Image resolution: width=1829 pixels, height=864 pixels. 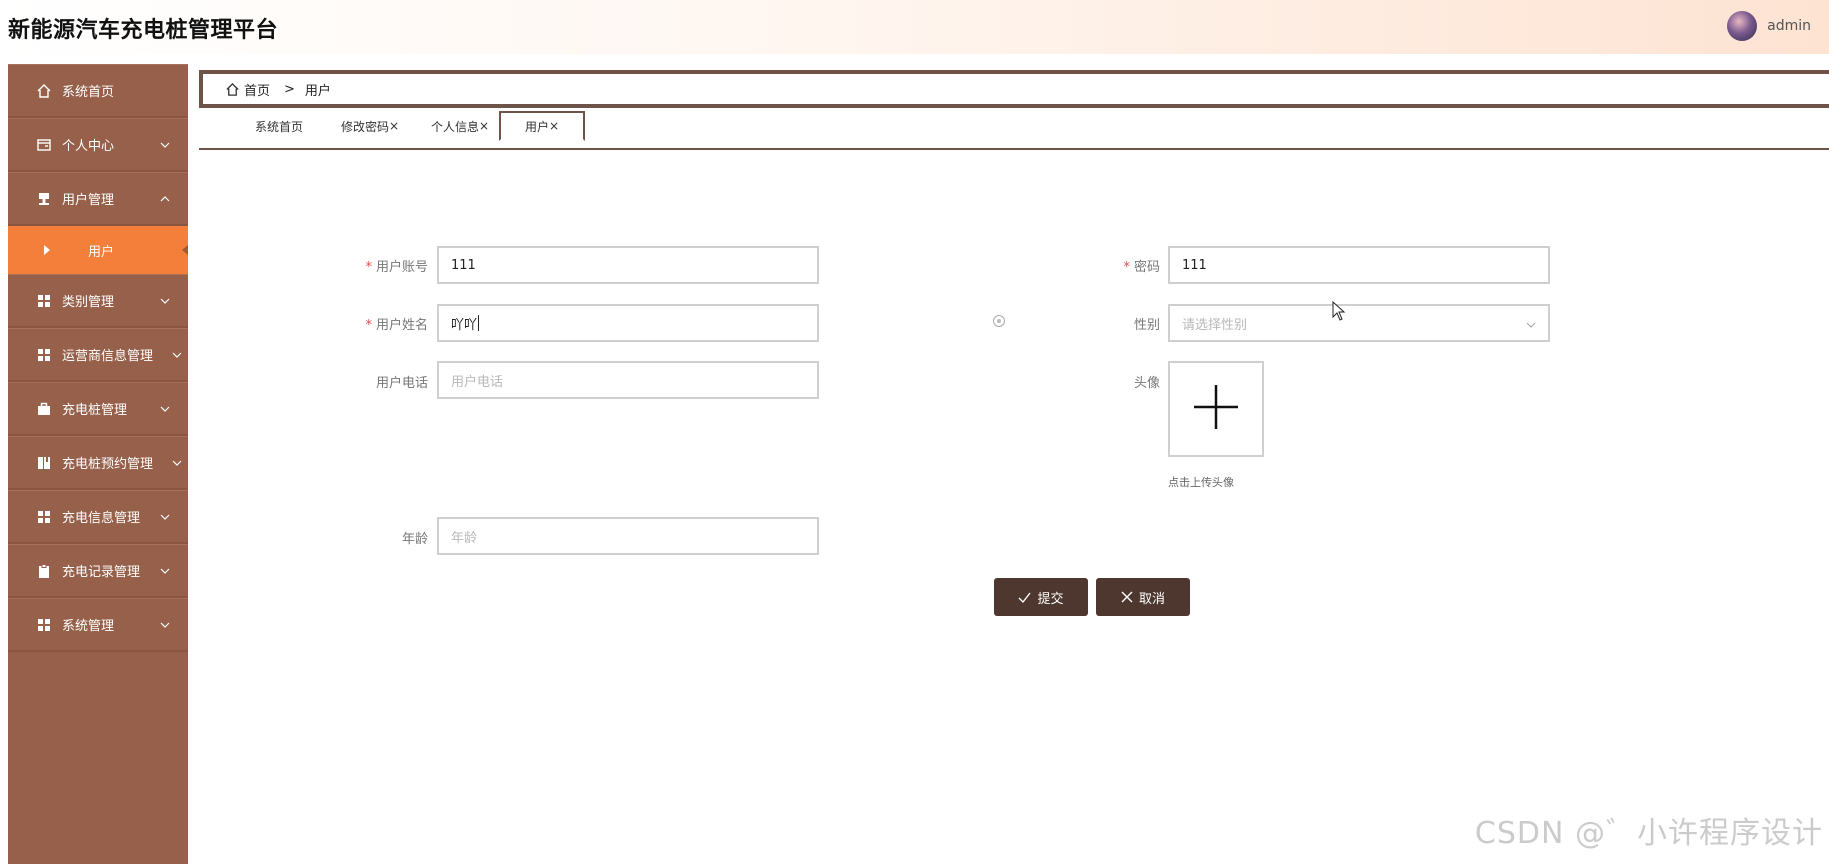 What do you see at coordinates (317, 91) in the screenshot?
I see `breadcrumb-current: 用户` at bounding box center [317, 91].